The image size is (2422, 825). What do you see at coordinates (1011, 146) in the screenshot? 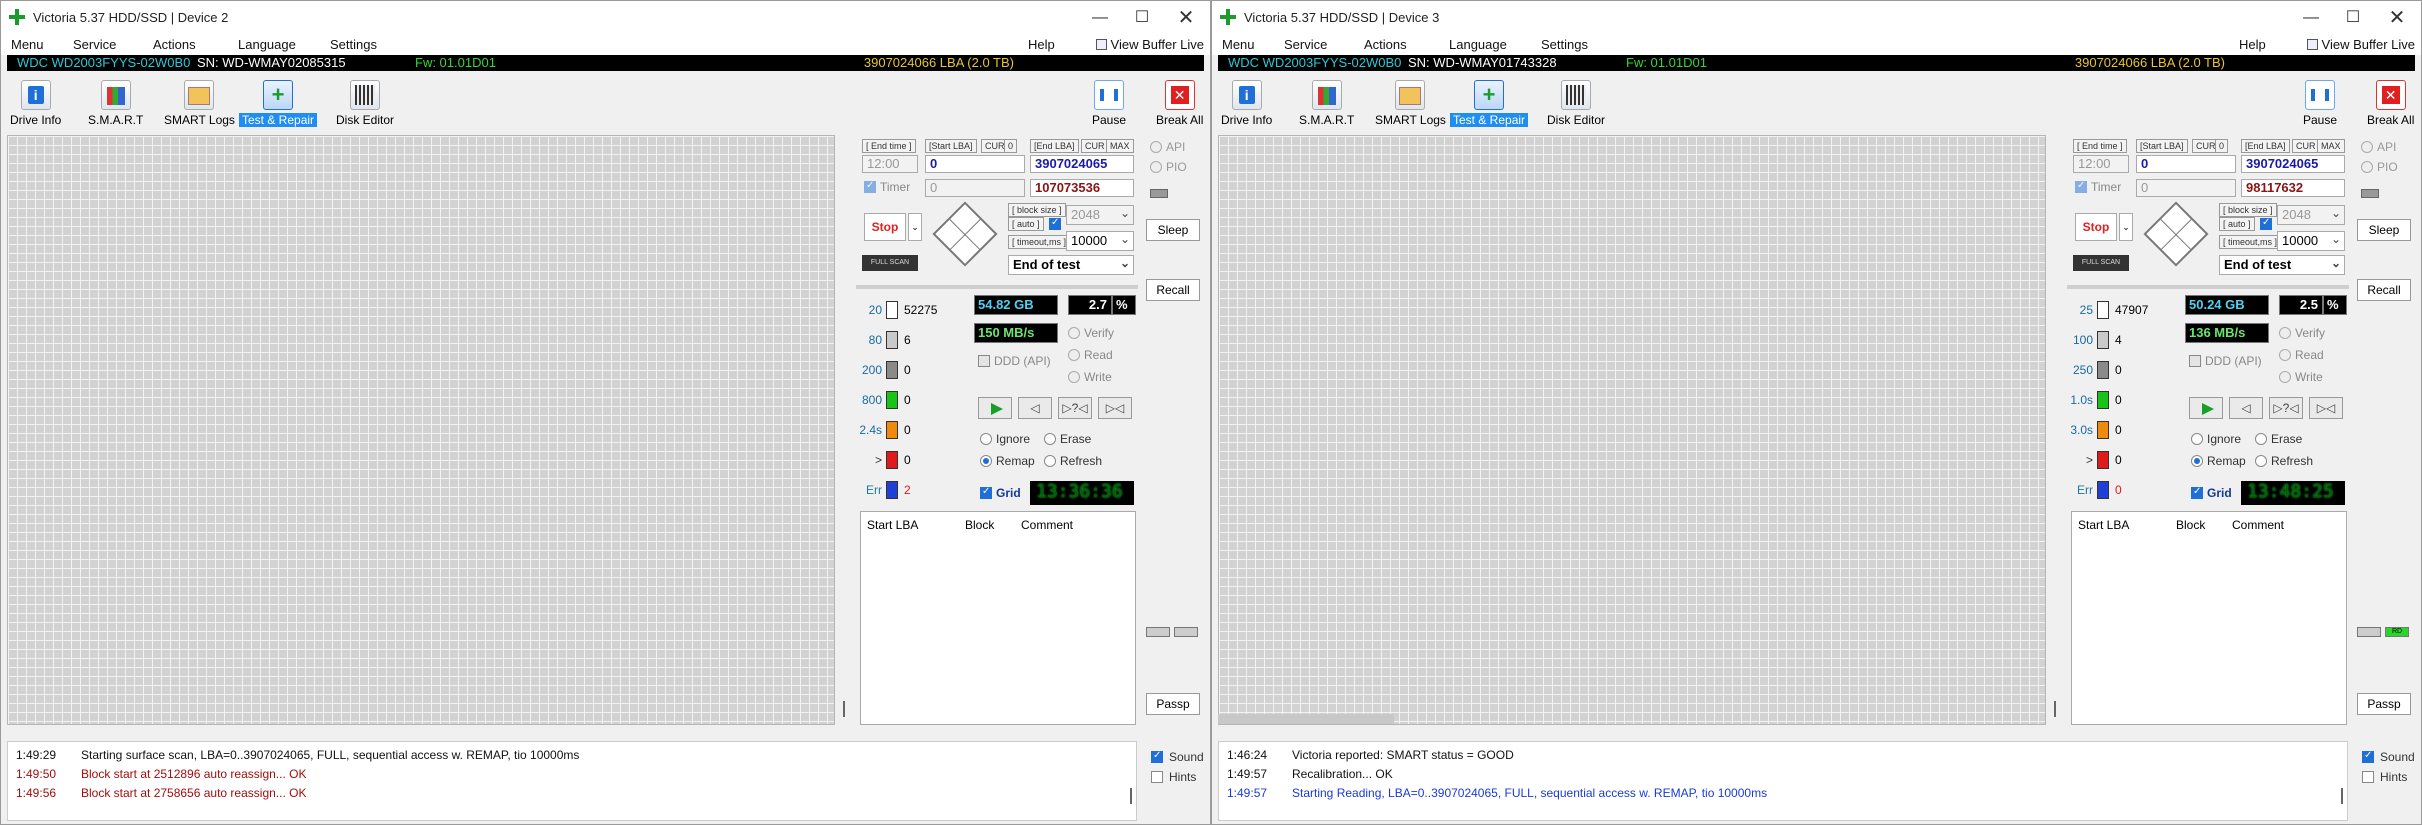
I see `zero-start-button: 0` at bounding box center [1011, 146].